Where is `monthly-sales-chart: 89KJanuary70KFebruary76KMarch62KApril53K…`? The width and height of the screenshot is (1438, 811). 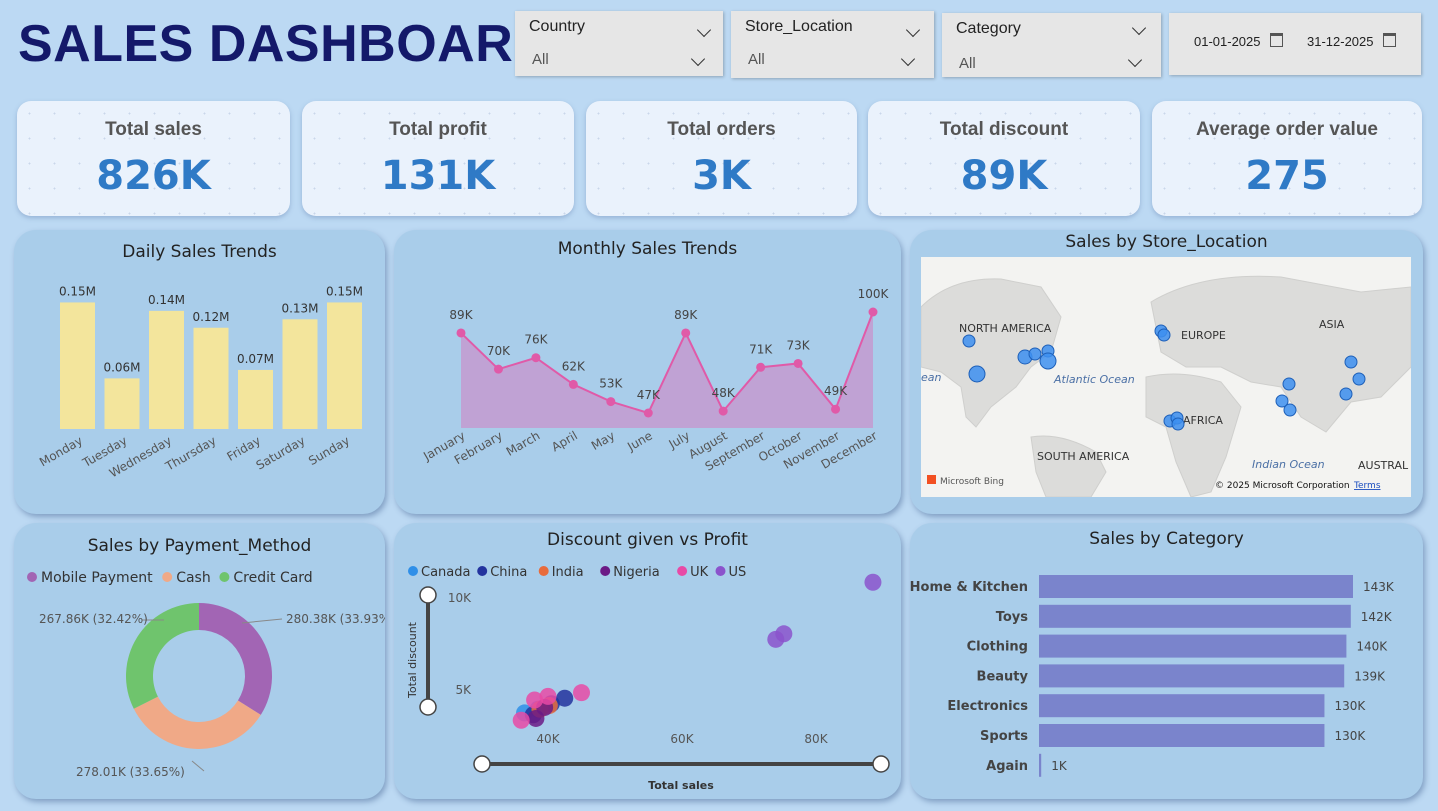
monthly-sales-chart: 89KJanuary70KFebruary76KMarch62KApril53K… is located at coordinates (647, 372).